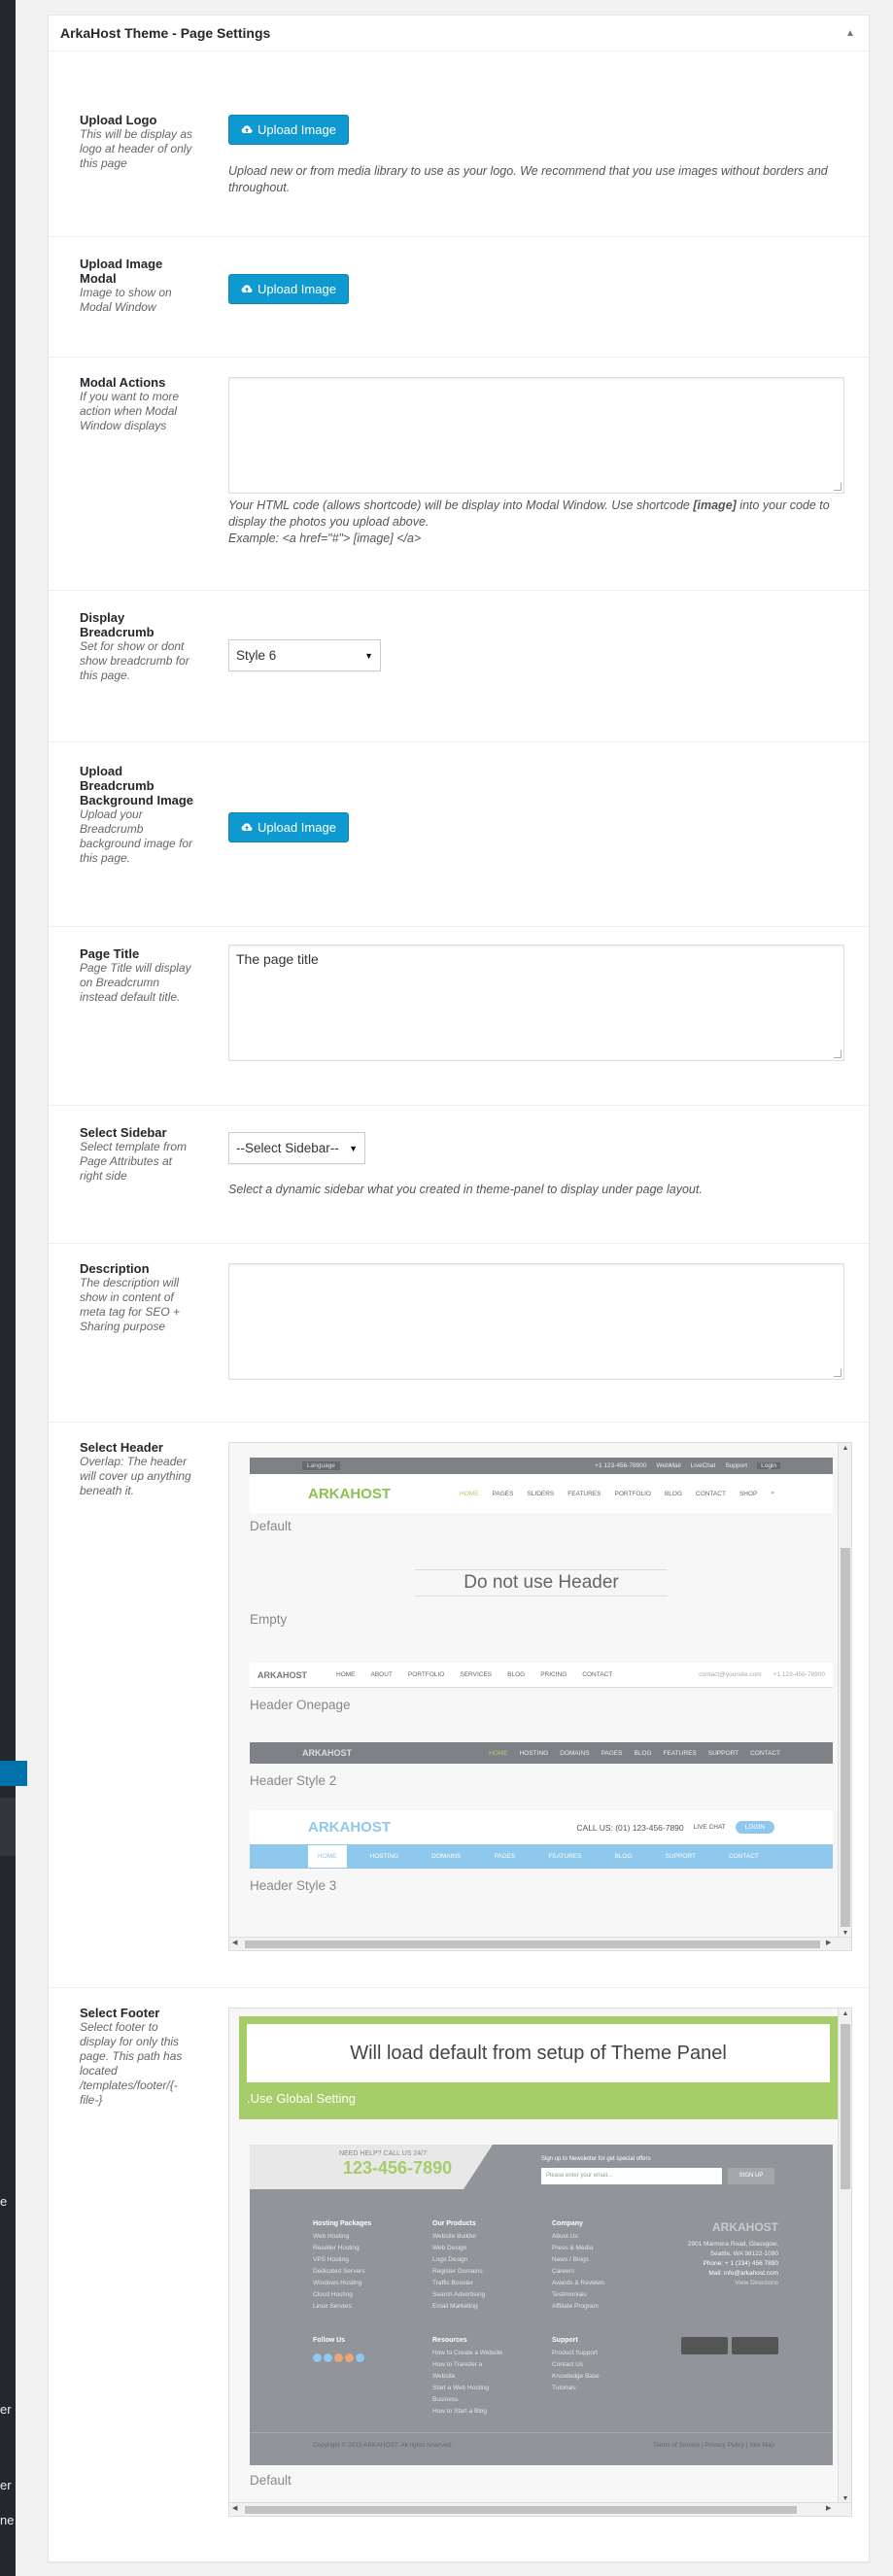 The height and width of the screenshot is (2576, 893). What do you see at coordinates (121, 271) in the screenshot?
I see `field-label: Upload Image Modal` at bounding box center [121, 271].